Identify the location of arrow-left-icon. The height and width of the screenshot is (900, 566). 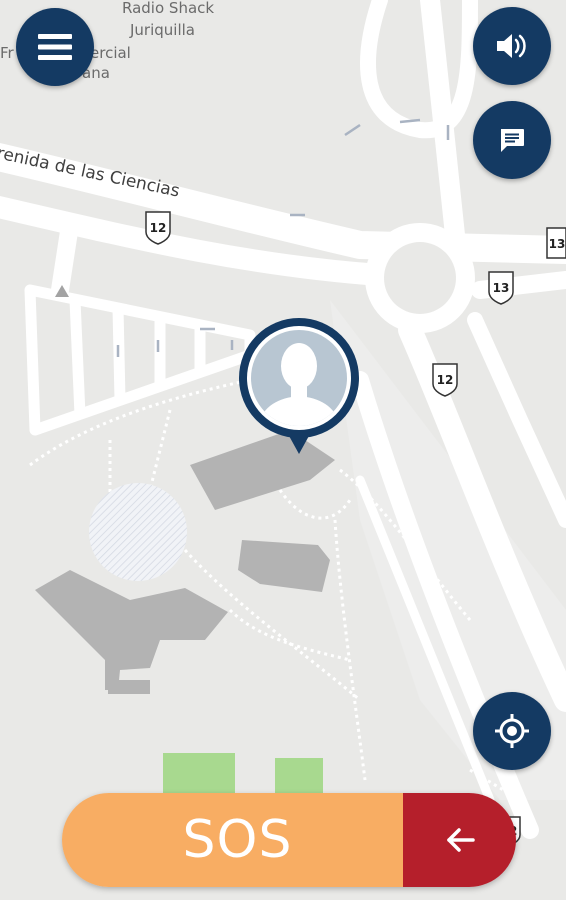
(460, 840).